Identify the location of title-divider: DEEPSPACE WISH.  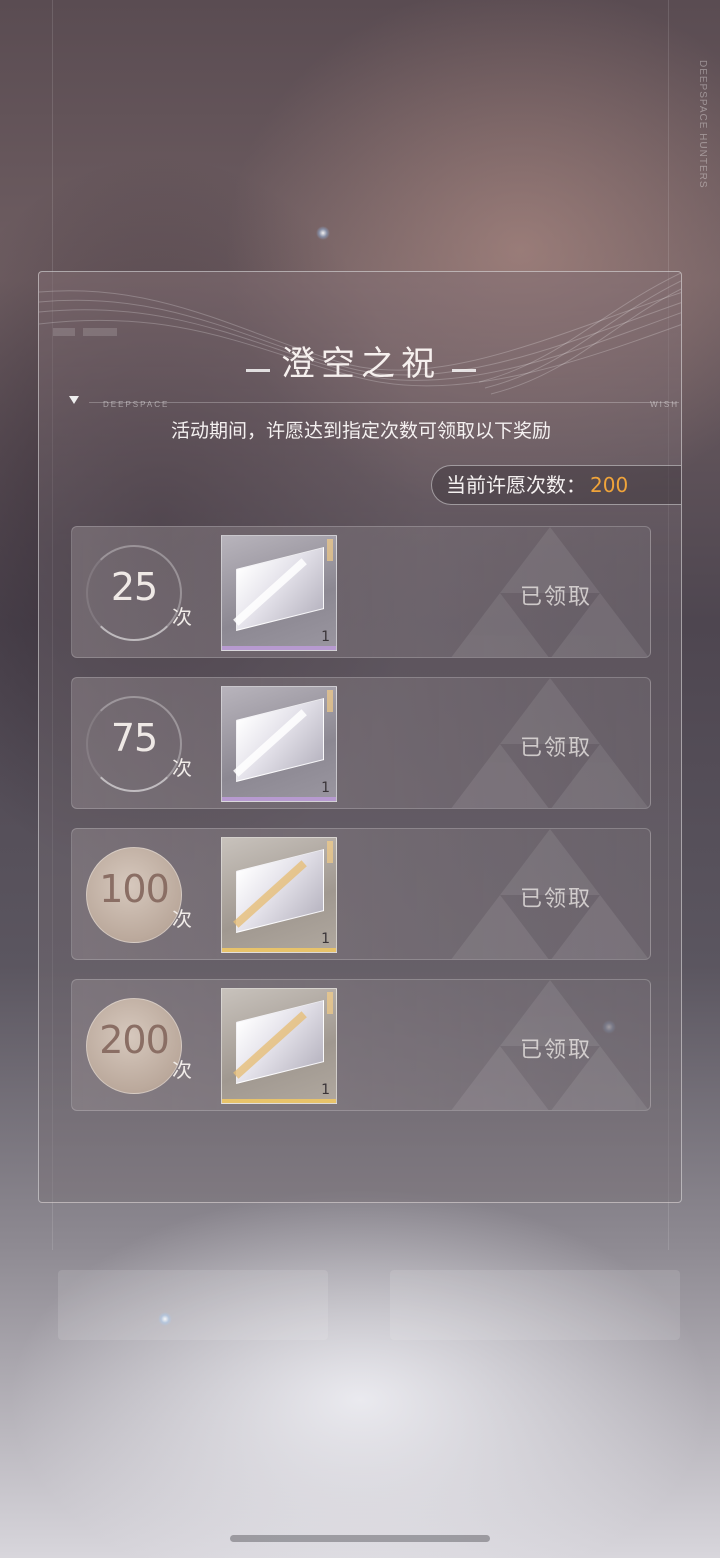
(374, 402).